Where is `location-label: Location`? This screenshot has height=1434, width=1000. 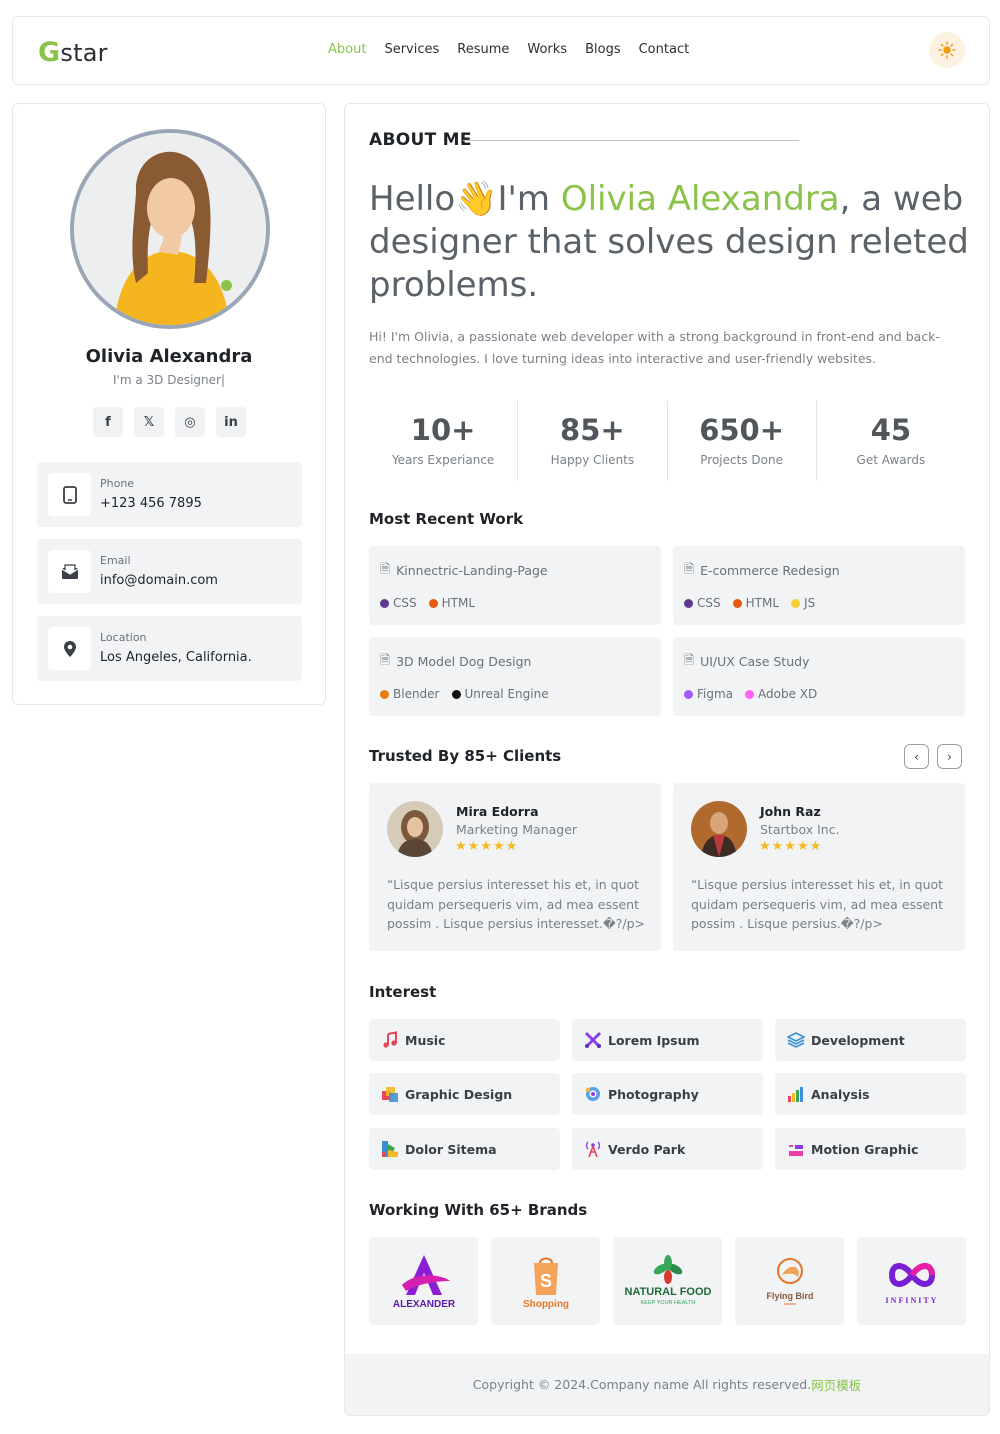 location-label: Location is located at coordinates (123, 637).